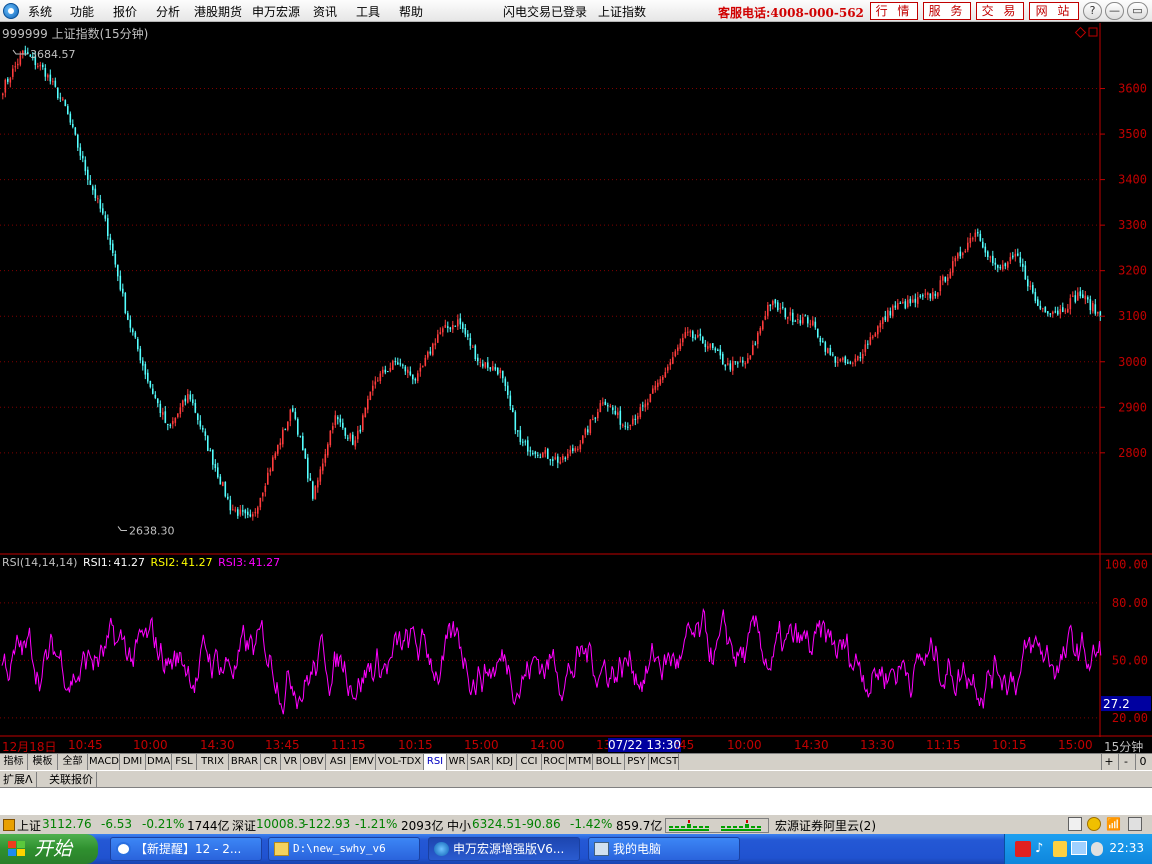 This screenshot has width=1152, height=864. Describe the element at coordinates (435, 762) in the screenshot. I see `indicator-tab-rsi: RSI` at that location.